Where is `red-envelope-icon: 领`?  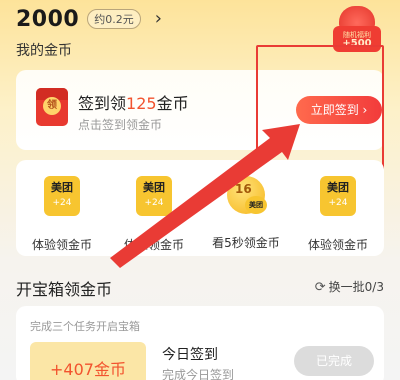 red-envelope-icon: 领 is located at coordinates (52, 107).